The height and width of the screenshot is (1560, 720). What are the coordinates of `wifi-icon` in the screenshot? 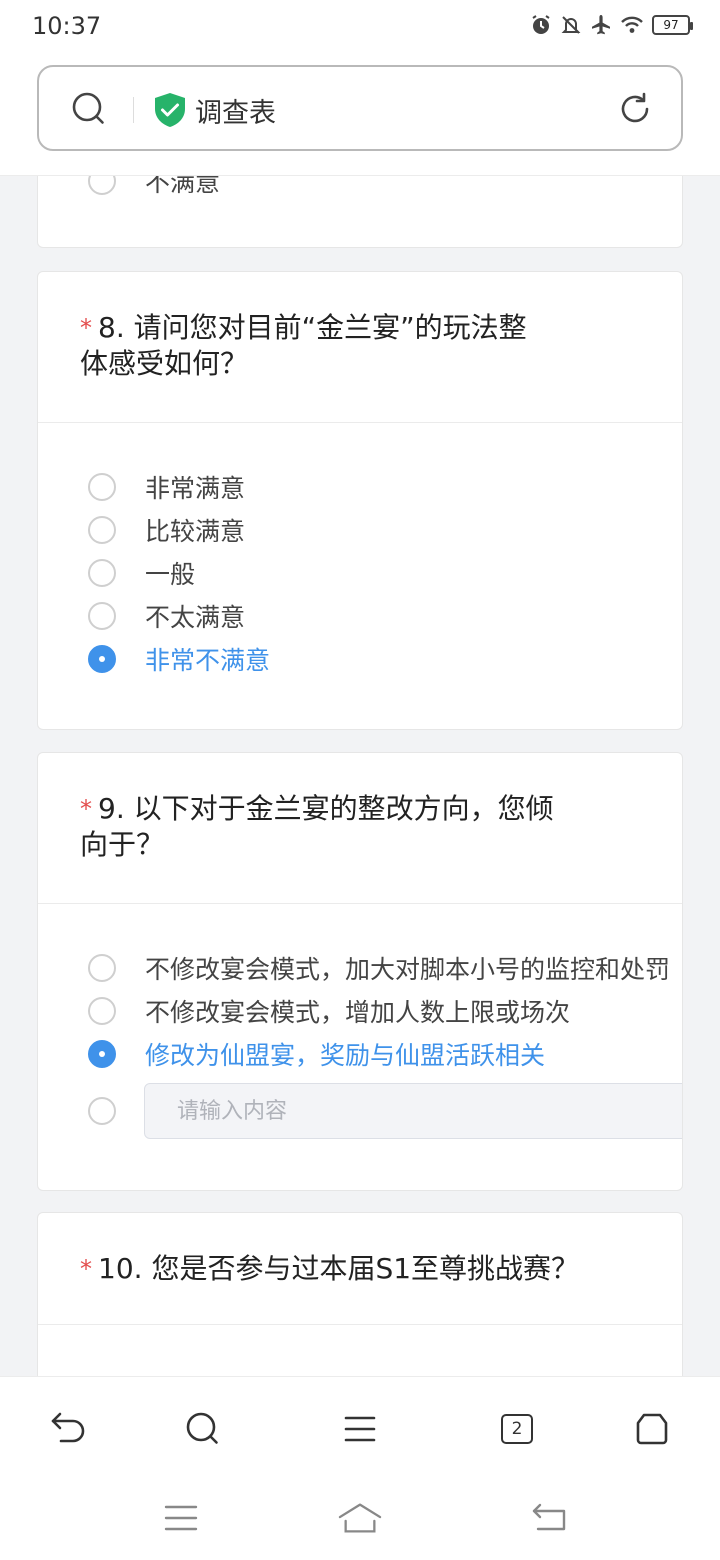 It's located at (632, 25).